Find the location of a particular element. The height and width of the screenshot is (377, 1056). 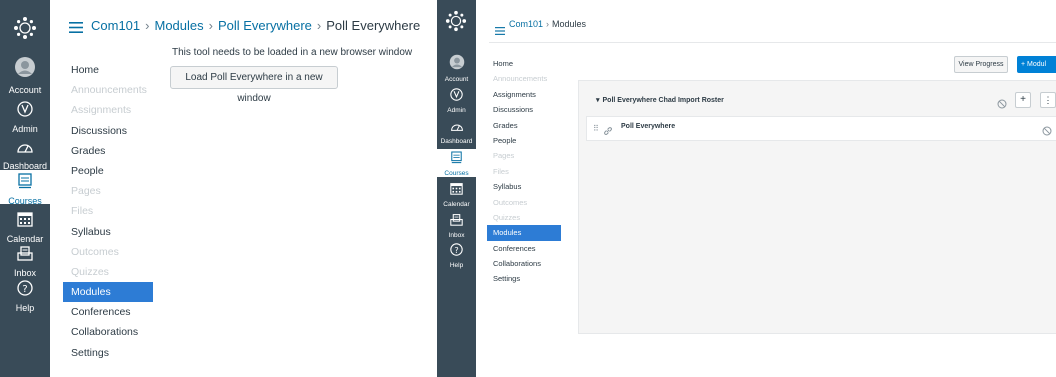

global-nav-label: Help is located at coordinates (456, 265).